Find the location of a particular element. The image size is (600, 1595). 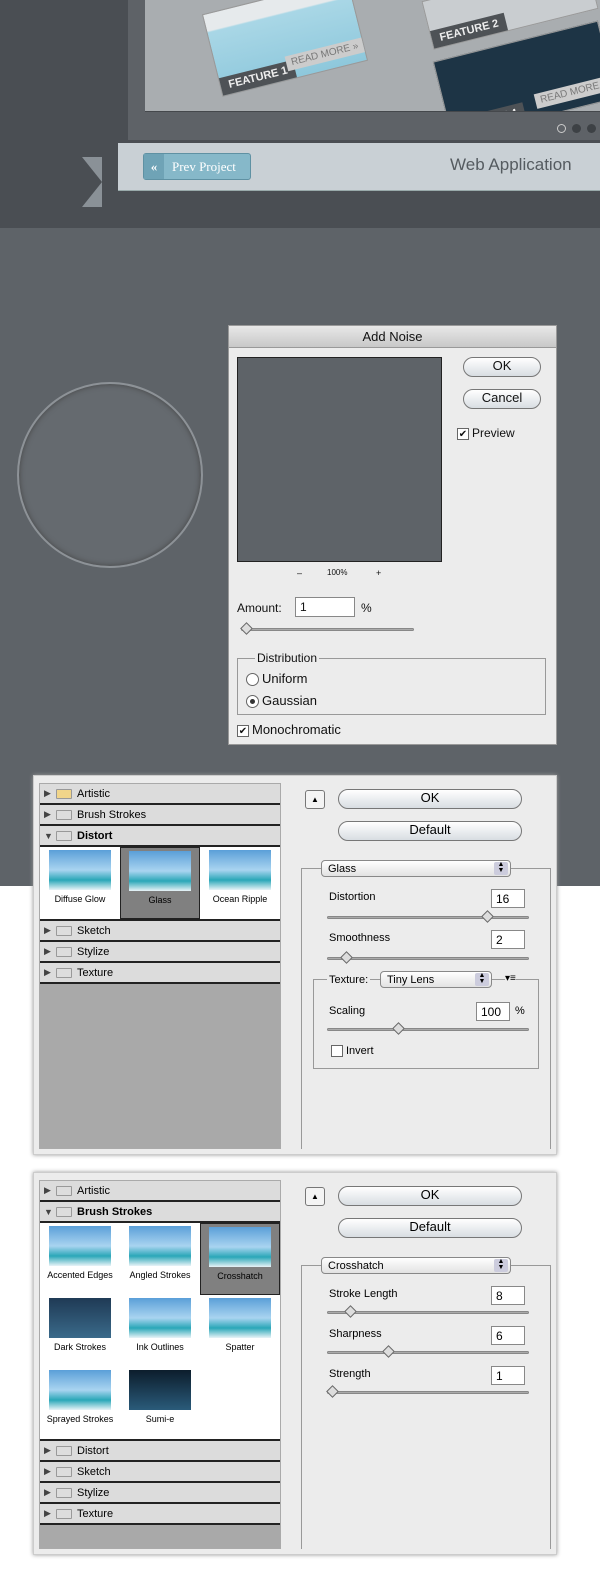

filter-ink-outlines: Ink Outlines is located at coordinates (160, 1331).